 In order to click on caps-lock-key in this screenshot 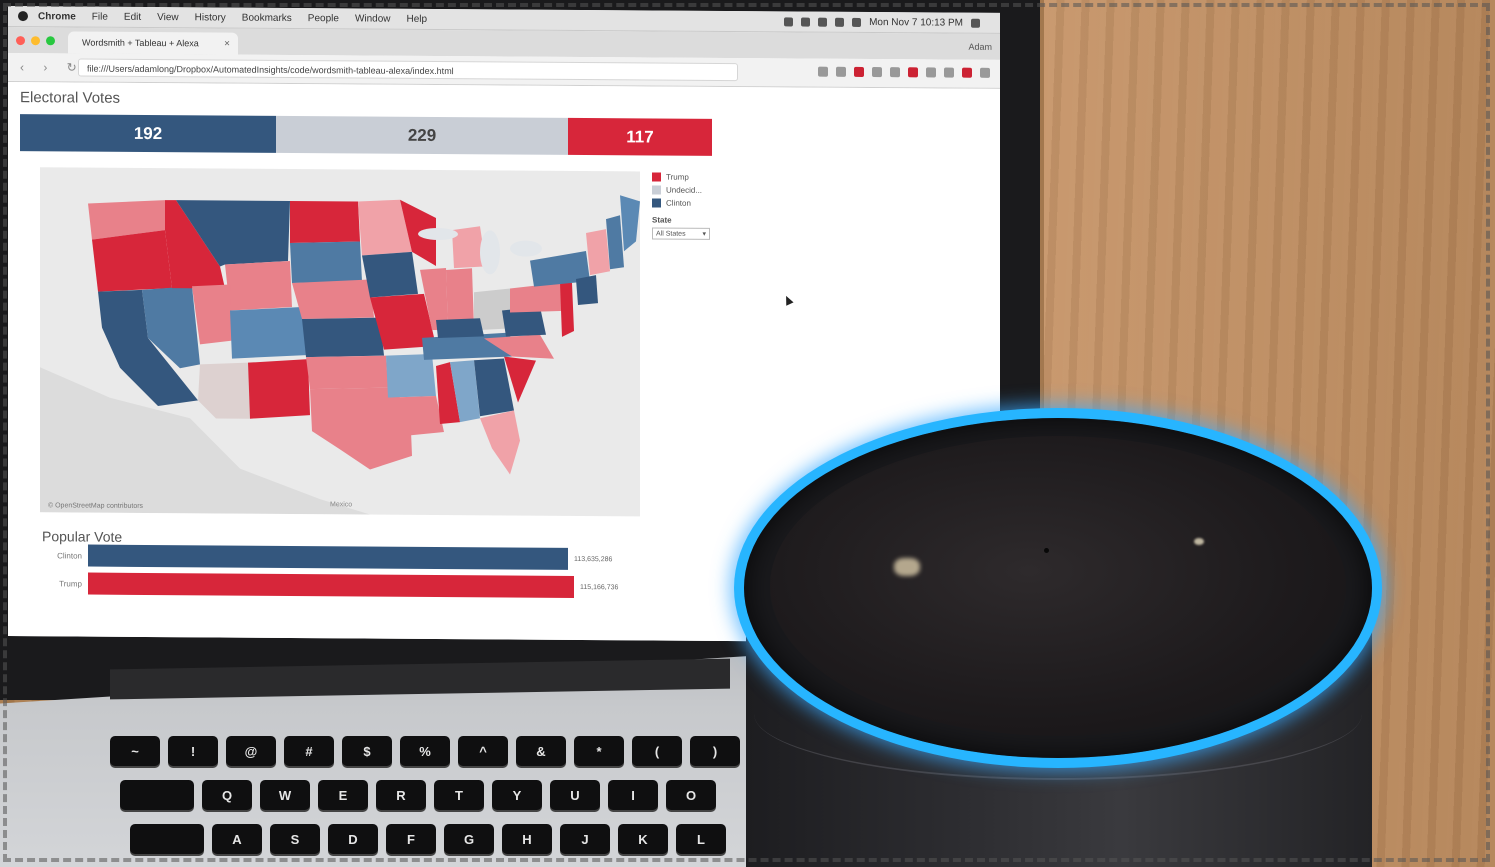, I will do `click(167, 839)`.